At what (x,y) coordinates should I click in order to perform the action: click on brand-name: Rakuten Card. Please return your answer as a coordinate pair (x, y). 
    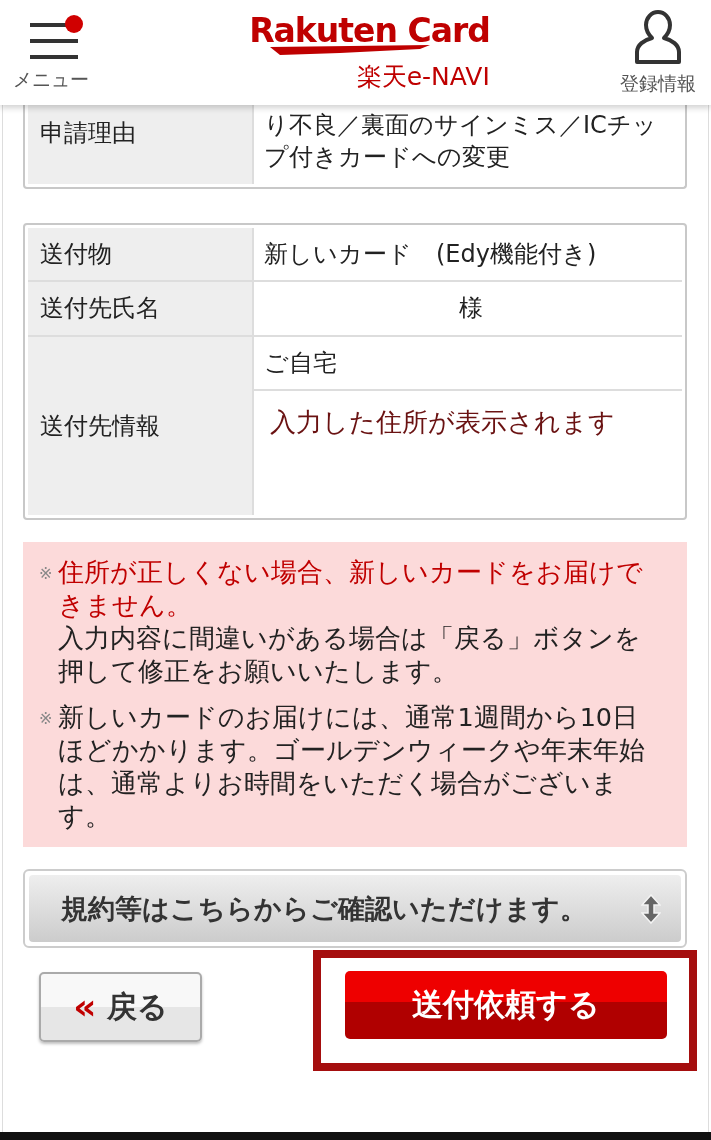
    Looking at the image, I should click on (369, 31).